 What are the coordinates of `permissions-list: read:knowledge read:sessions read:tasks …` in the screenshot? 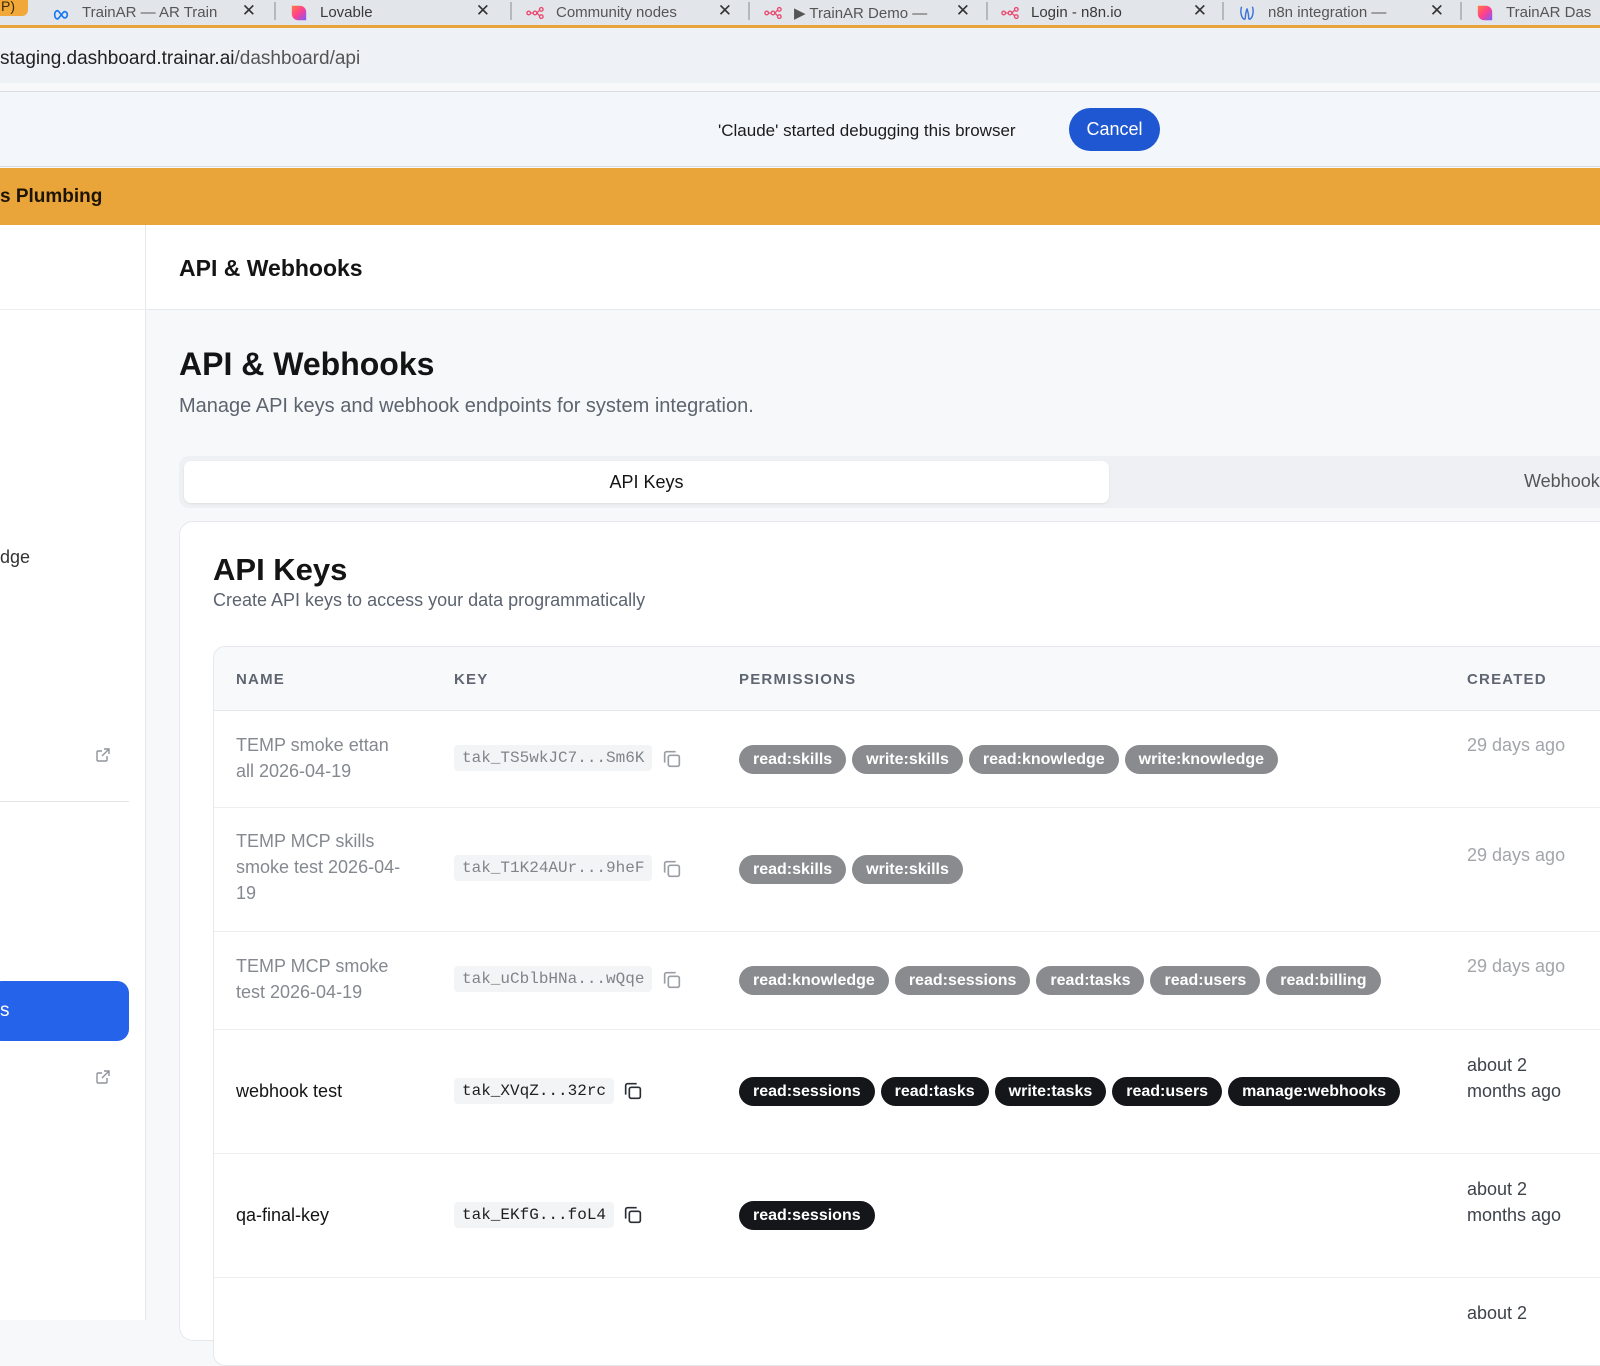 It's located at (1060, 980).